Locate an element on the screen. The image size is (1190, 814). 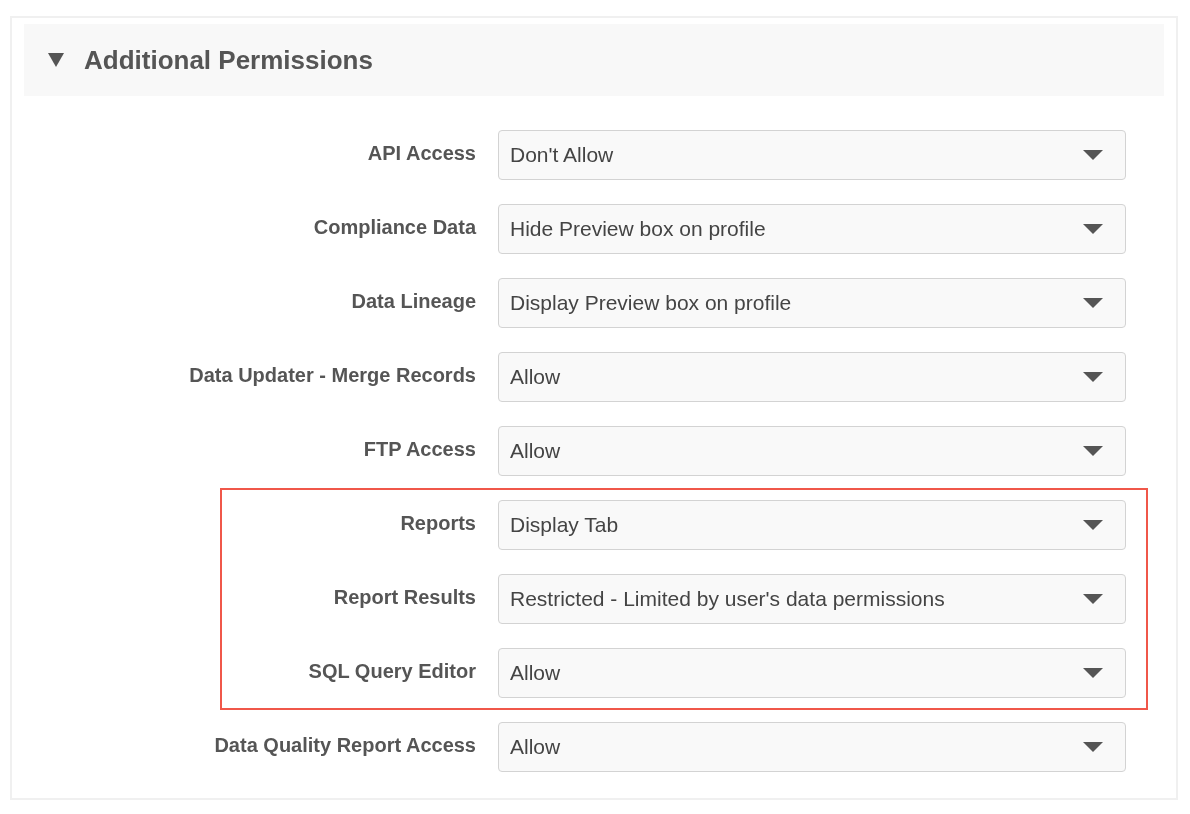
permission-dropdown: Display Preview box on profile is located at coordinates (812, 303).